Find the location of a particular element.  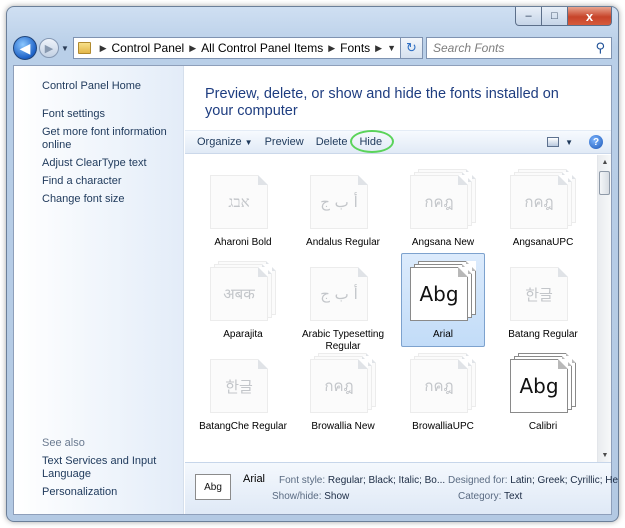

organize-button: Organize ▼ is located at coordinates (225, 142).